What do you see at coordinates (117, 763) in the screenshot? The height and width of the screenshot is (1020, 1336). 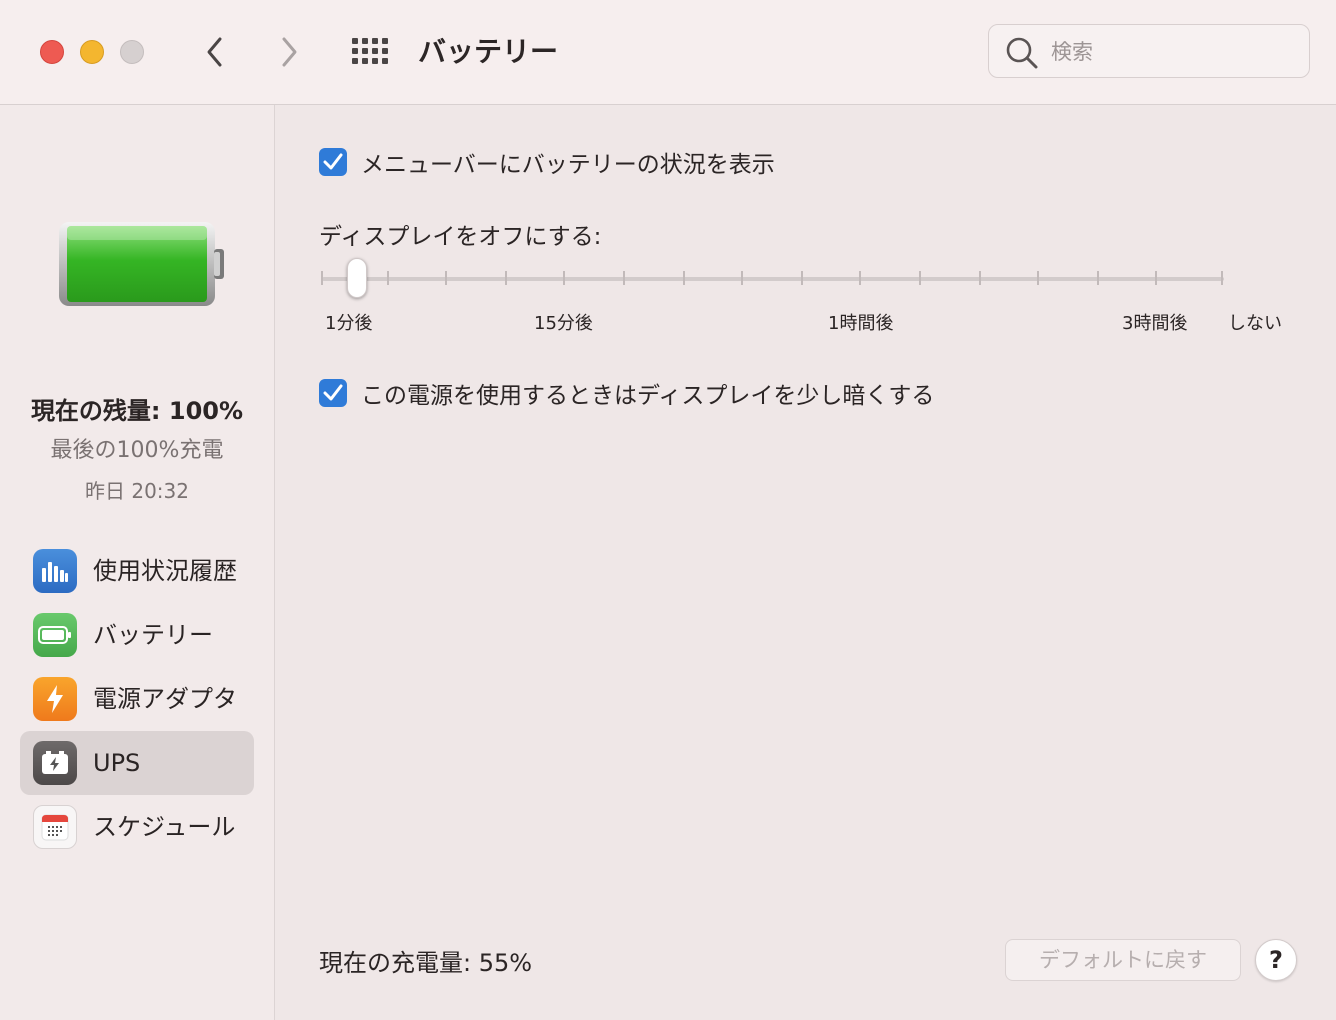 I see `sidebar-item-label: UPS` at bounding box center [117, 763].